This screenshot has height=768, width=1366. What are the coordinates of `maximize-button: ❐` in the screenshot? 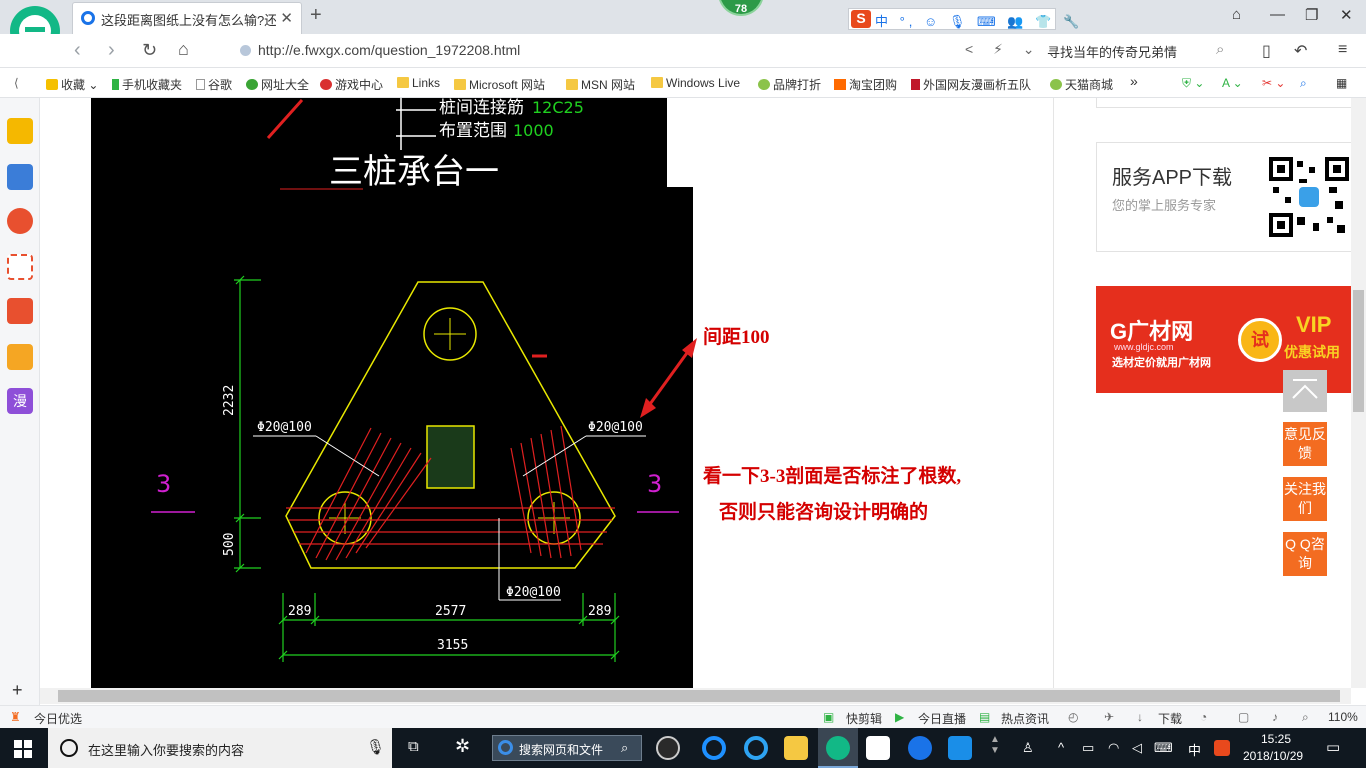 It's located at (1311, 15).